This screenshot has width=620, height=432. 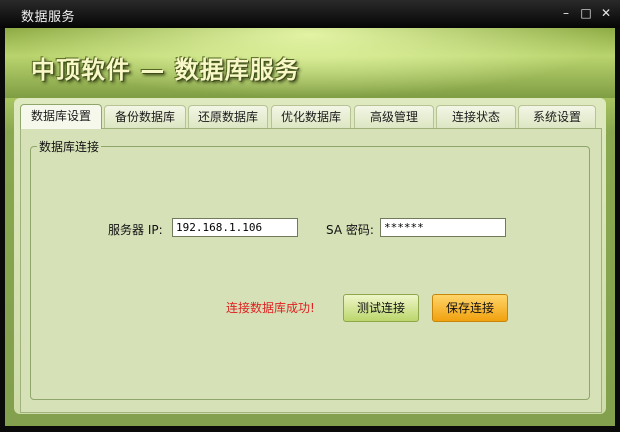 What do you see at coordinates (557, 116) in the screenshot?
I see `tab-system-settings: 系统设置` at bounding box center [557, 116].